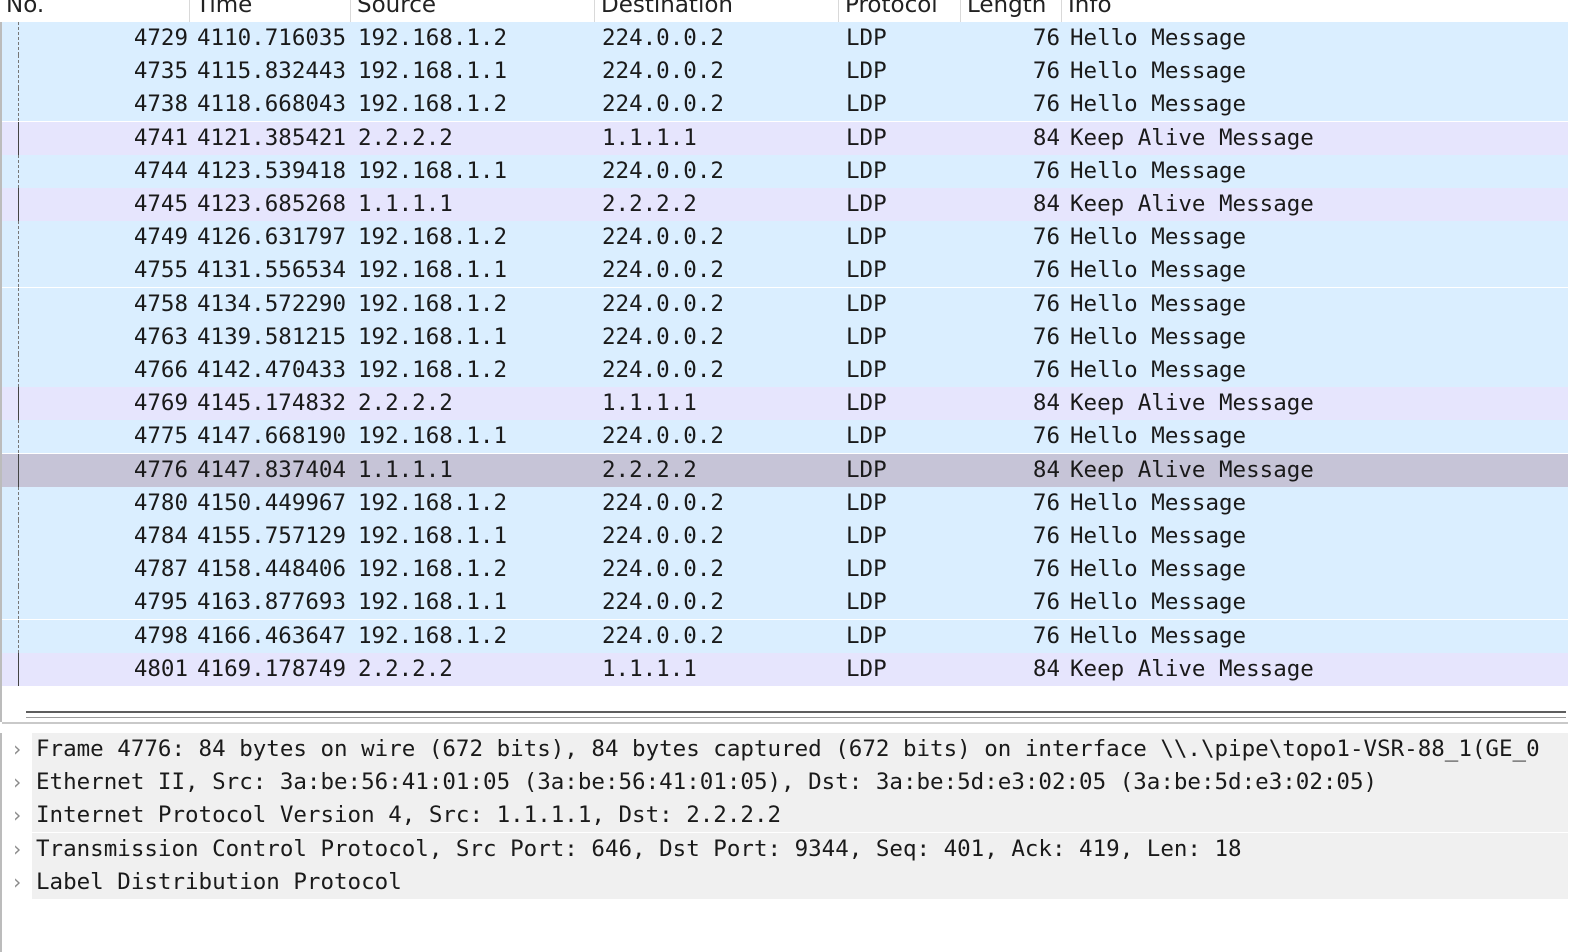 Image resolution: width=1588 pixels, height=952 pixels. What do you see at coordinates (473, 11) in the screenshot?
I see `column-header-source: Source` at bounding box center [473, 11].